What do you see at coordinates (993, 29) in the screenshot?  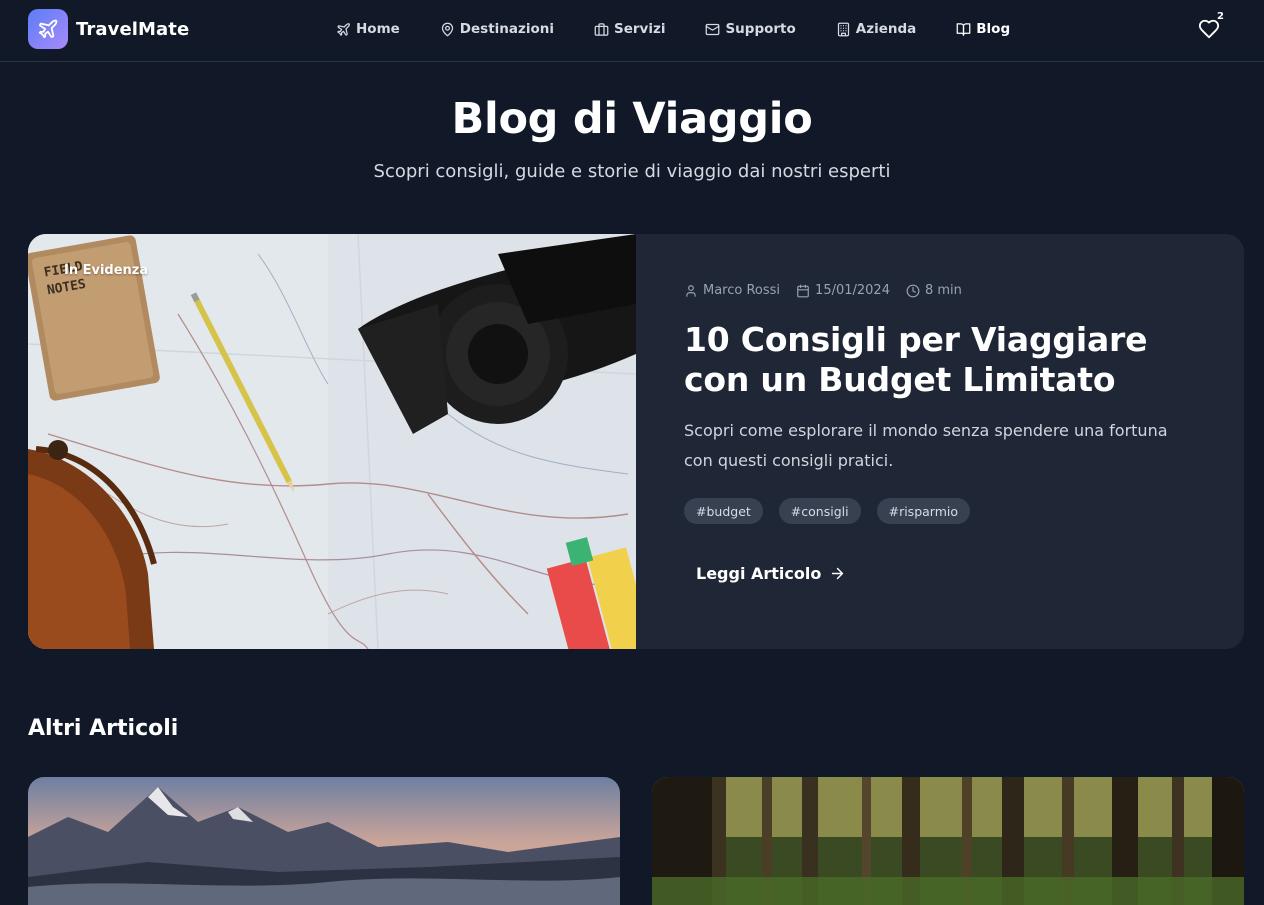 I see `nav-label: Blog` at bounding box center [993, 29].